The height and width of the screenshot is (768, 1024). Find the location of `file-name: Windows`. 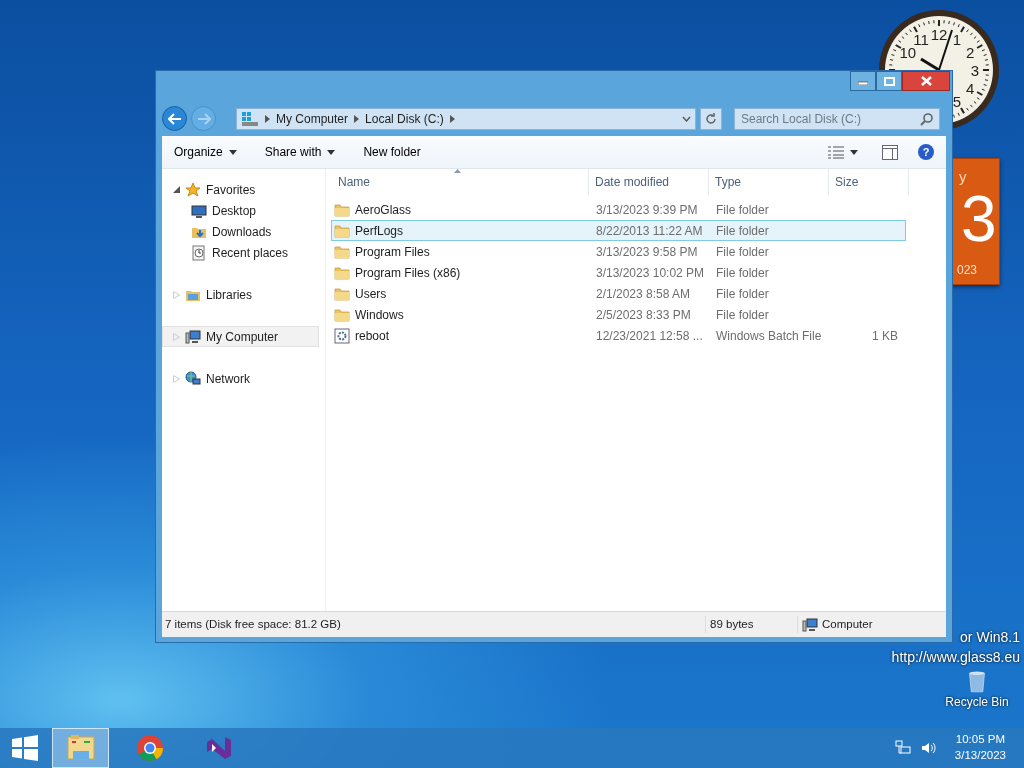

file-name: Windows is located at coordinates (379, 315).